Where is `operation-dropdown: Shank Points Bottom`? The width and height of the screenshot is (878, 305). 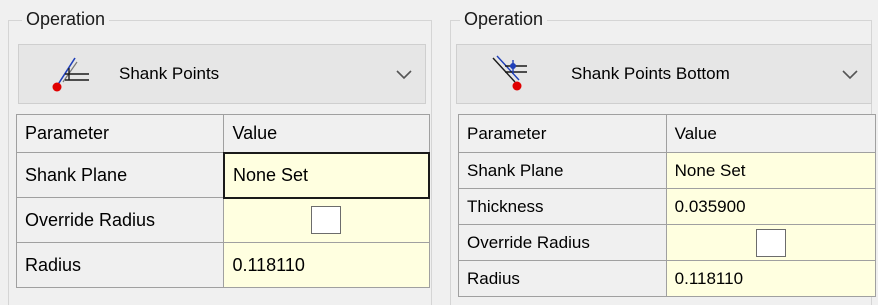
operation-dropdown: Shank Points Bottom is located at coordinates (664, 74).